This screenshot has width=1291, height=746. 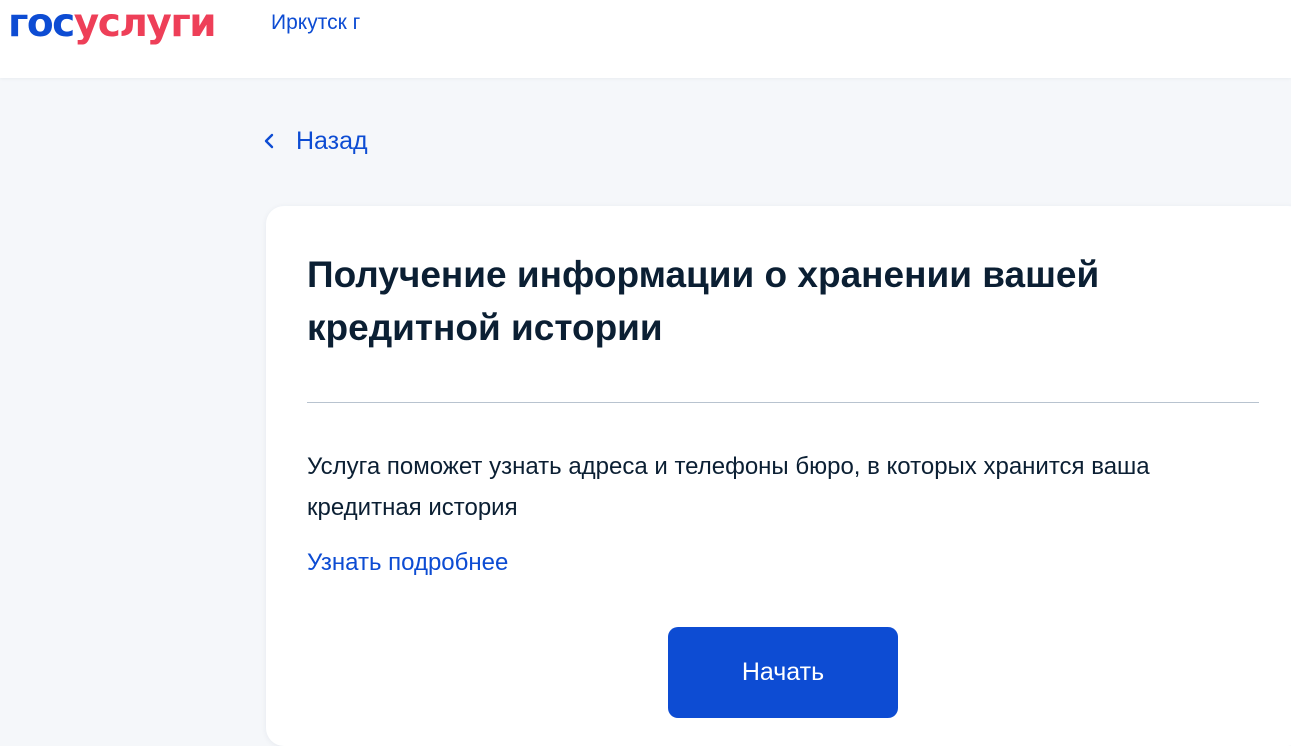 What do you see at coordinates (407, 563) in the screenshot?
I see `learn-more-link: Узнать подробнее` at bounding box center [407, 563].